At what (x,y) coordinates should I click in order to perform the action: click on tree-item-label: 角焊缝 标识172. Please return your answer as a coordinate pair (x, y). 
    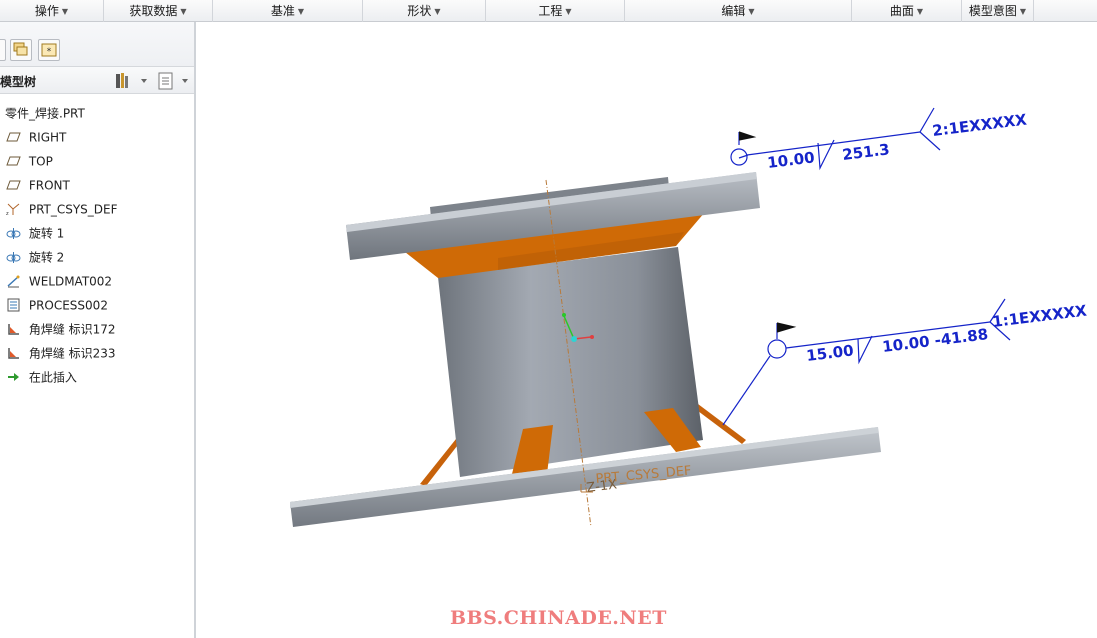
    Looking at the image, I should click on (72, 329).